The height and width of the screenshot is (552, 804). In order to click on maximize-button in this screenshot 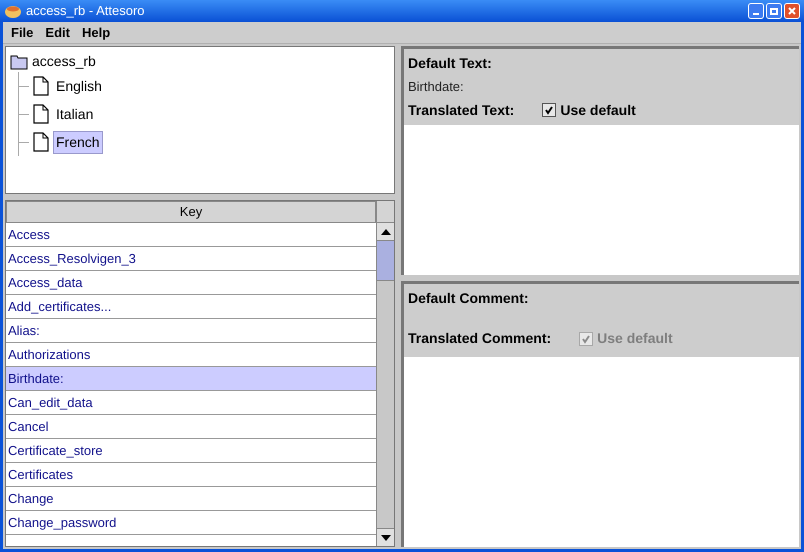, I will do `click(774, 11)`.